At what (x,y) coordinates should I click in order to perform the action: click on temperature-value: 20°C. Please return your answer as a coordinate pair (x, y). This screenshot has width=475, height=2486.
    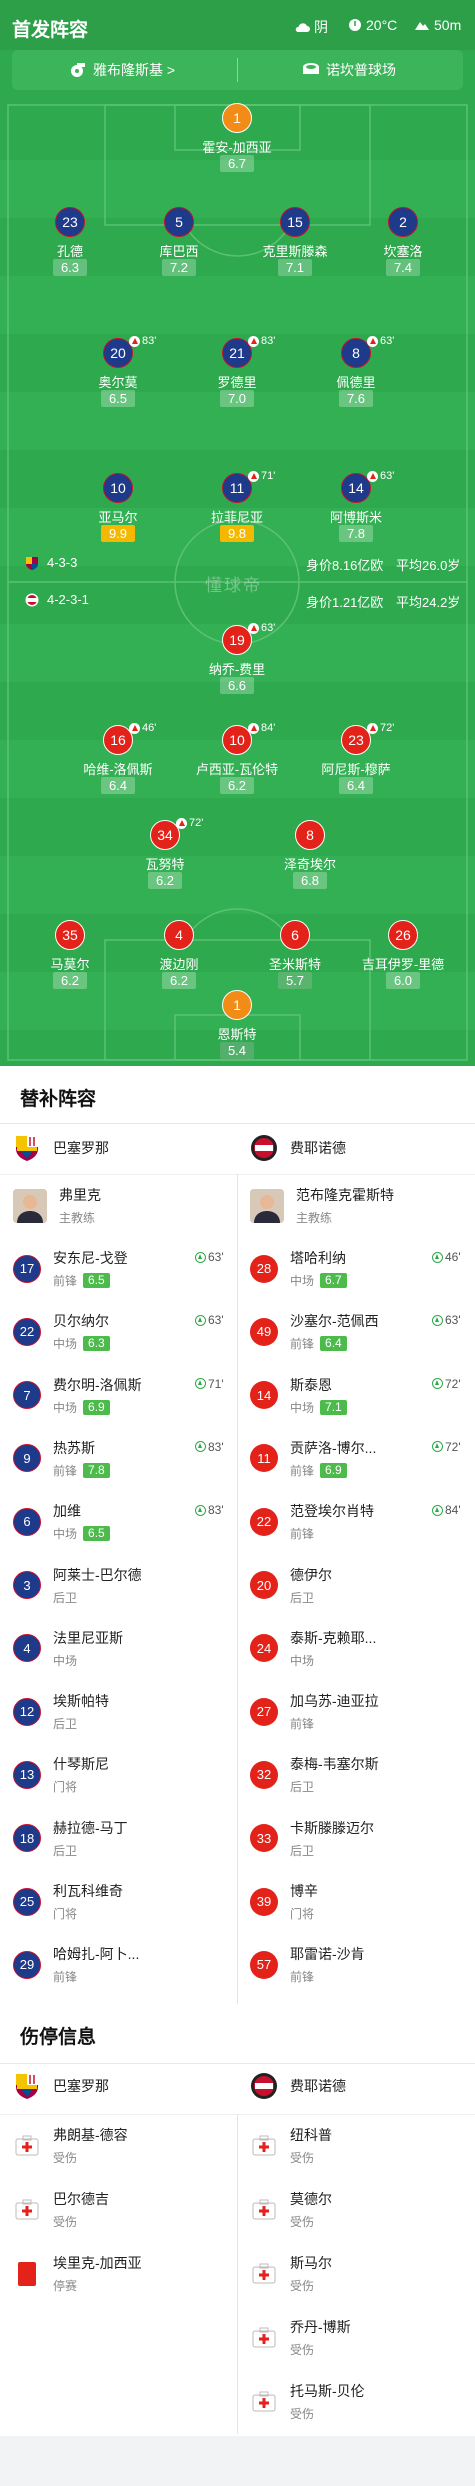
    Looking at the image, I should click on (382, 25).